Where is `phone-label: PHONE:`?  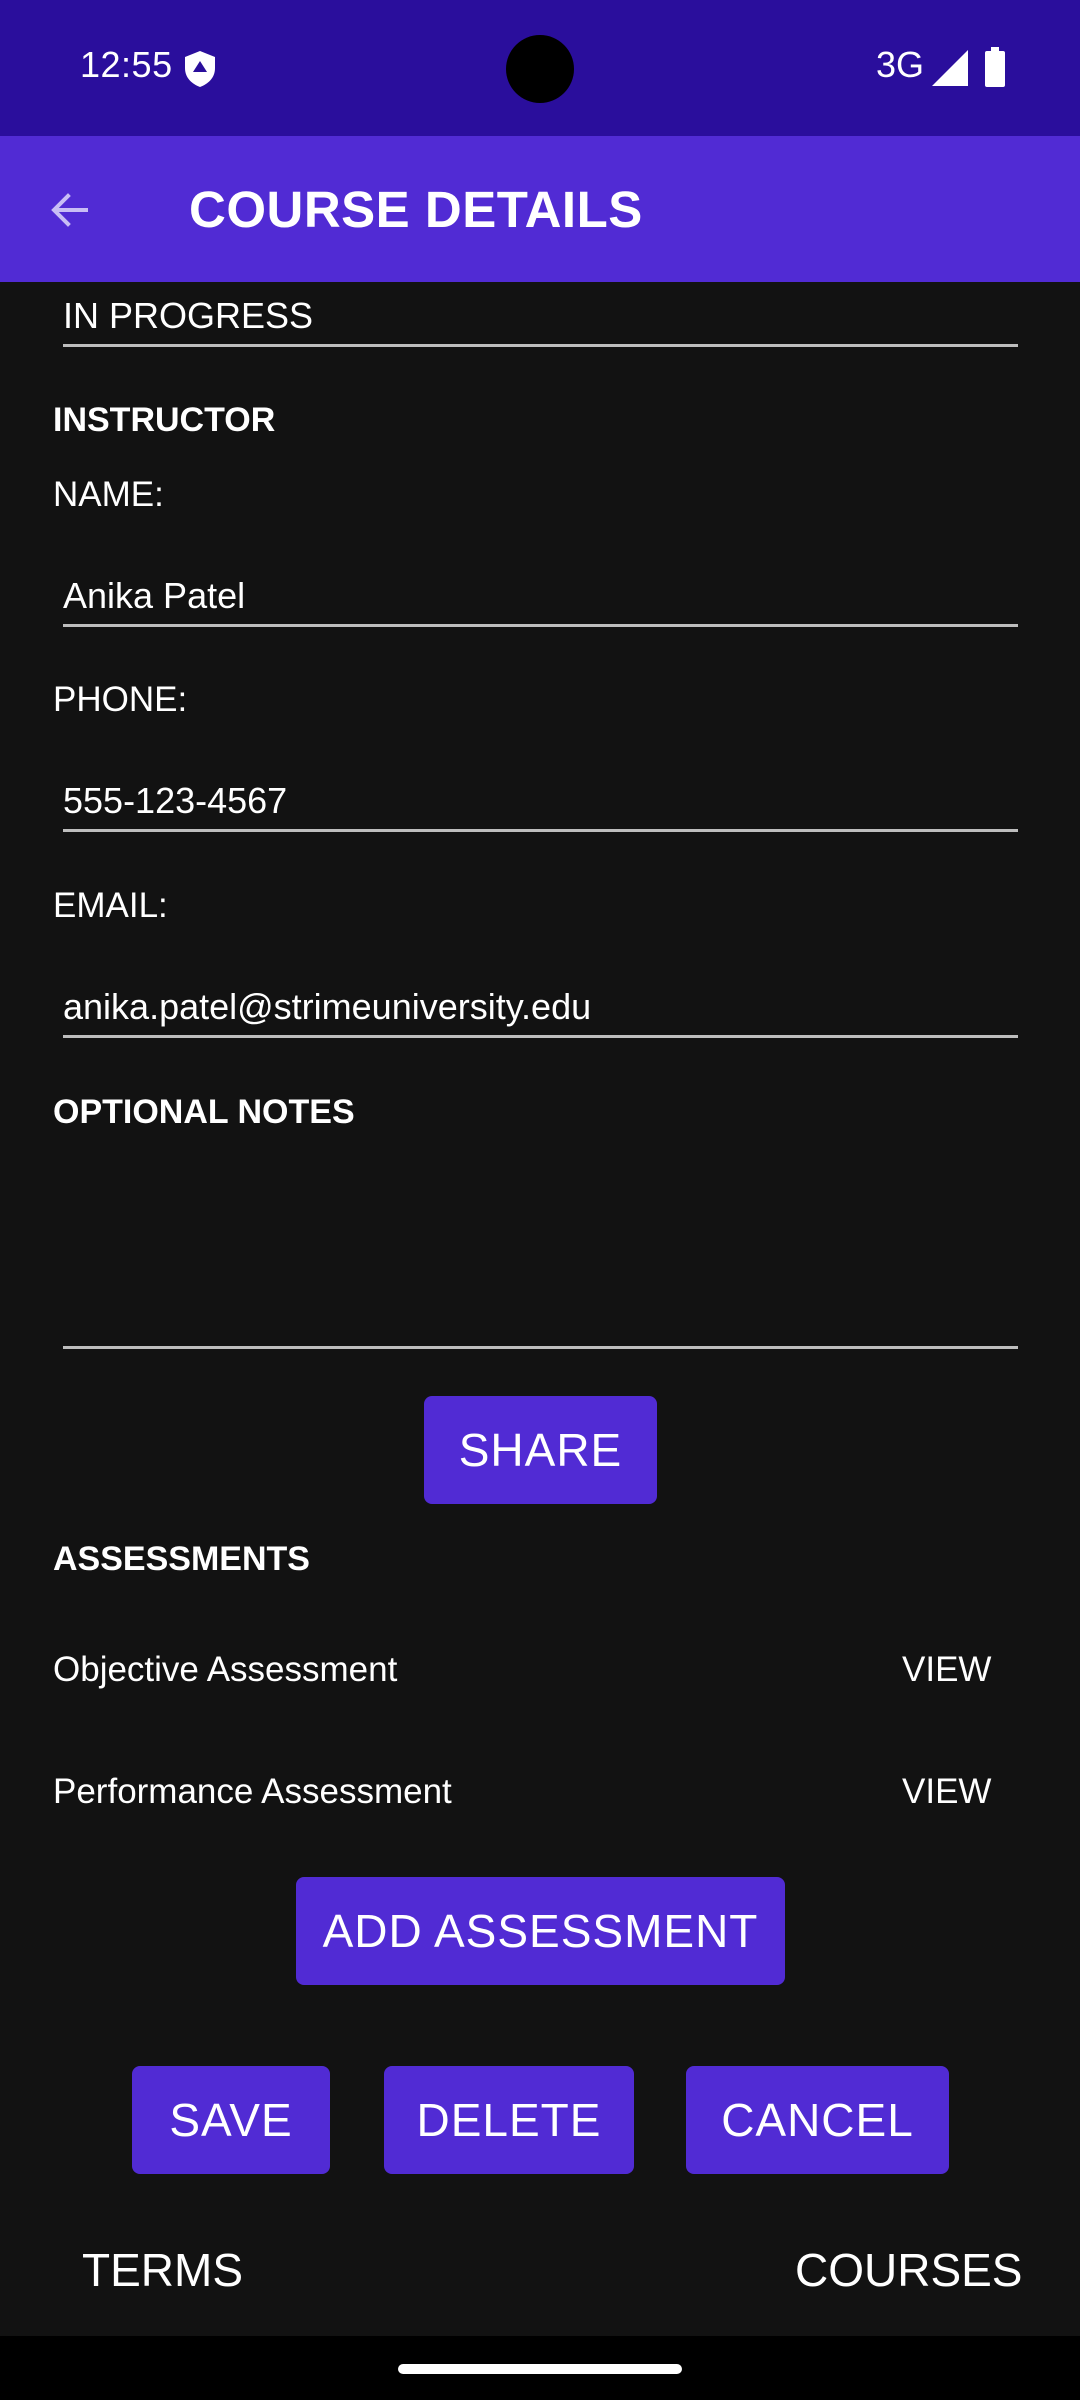
phone-label: PHONE: is located at coordinates (120, 699).